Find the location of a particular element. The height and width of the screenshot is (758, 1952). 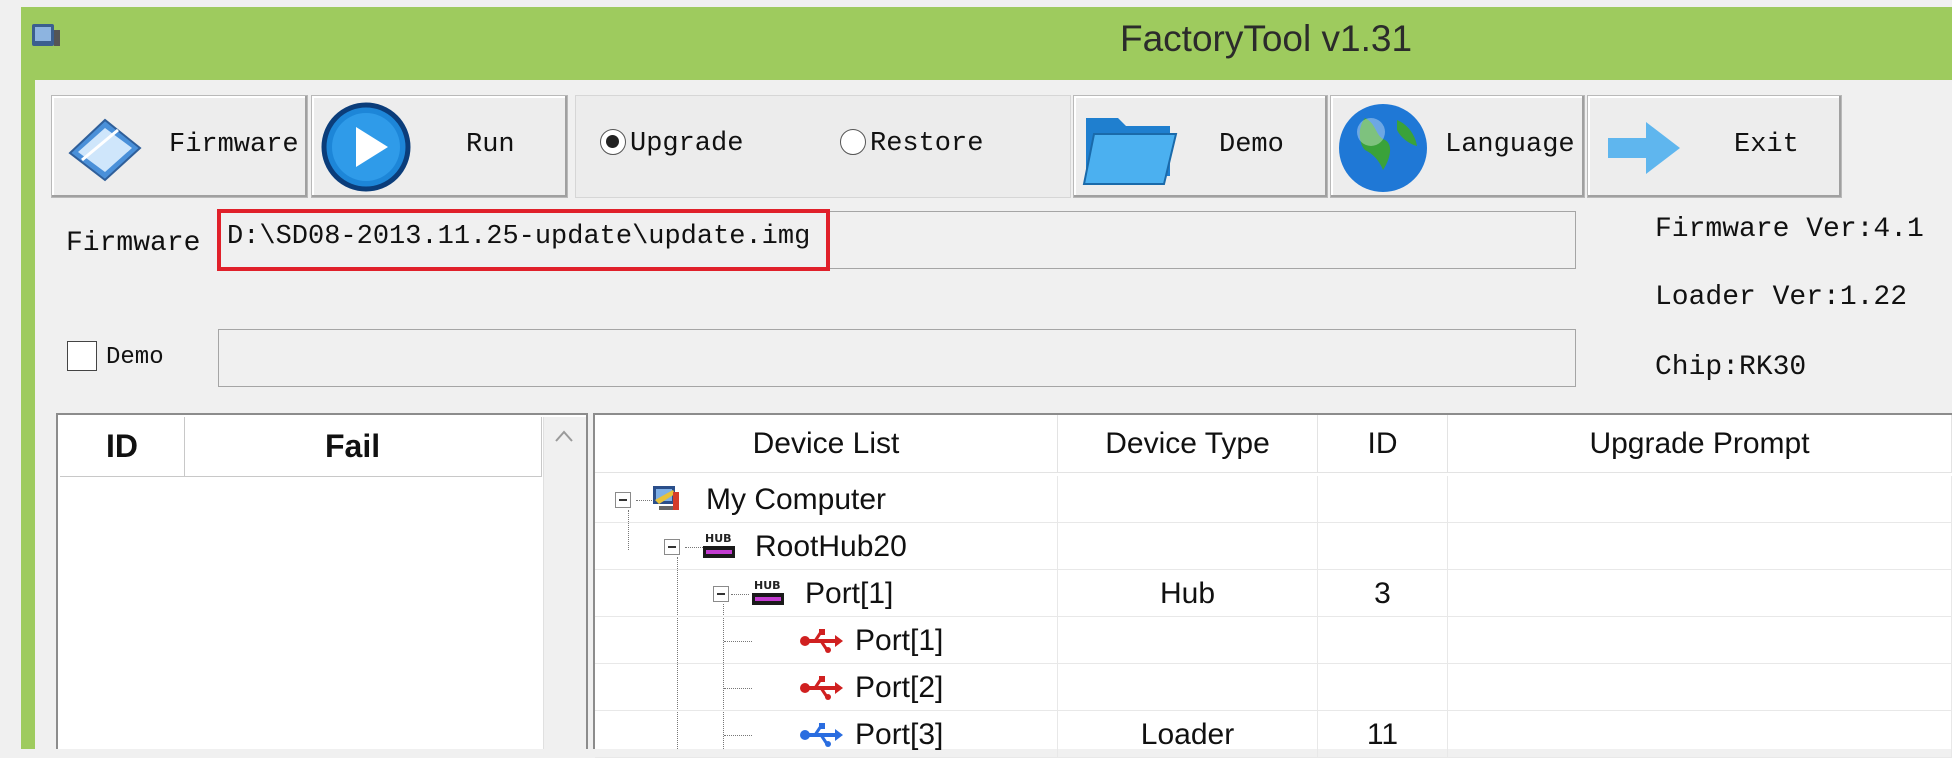

upgrade-radio: Upgrade is located at coordinates (671, 144).